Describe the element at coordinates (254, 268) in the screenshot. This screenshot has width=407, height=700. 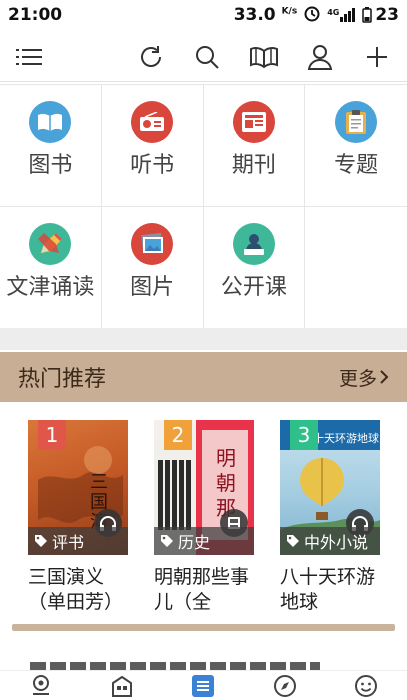
I see `category-open-courses: 公开课` at that location.